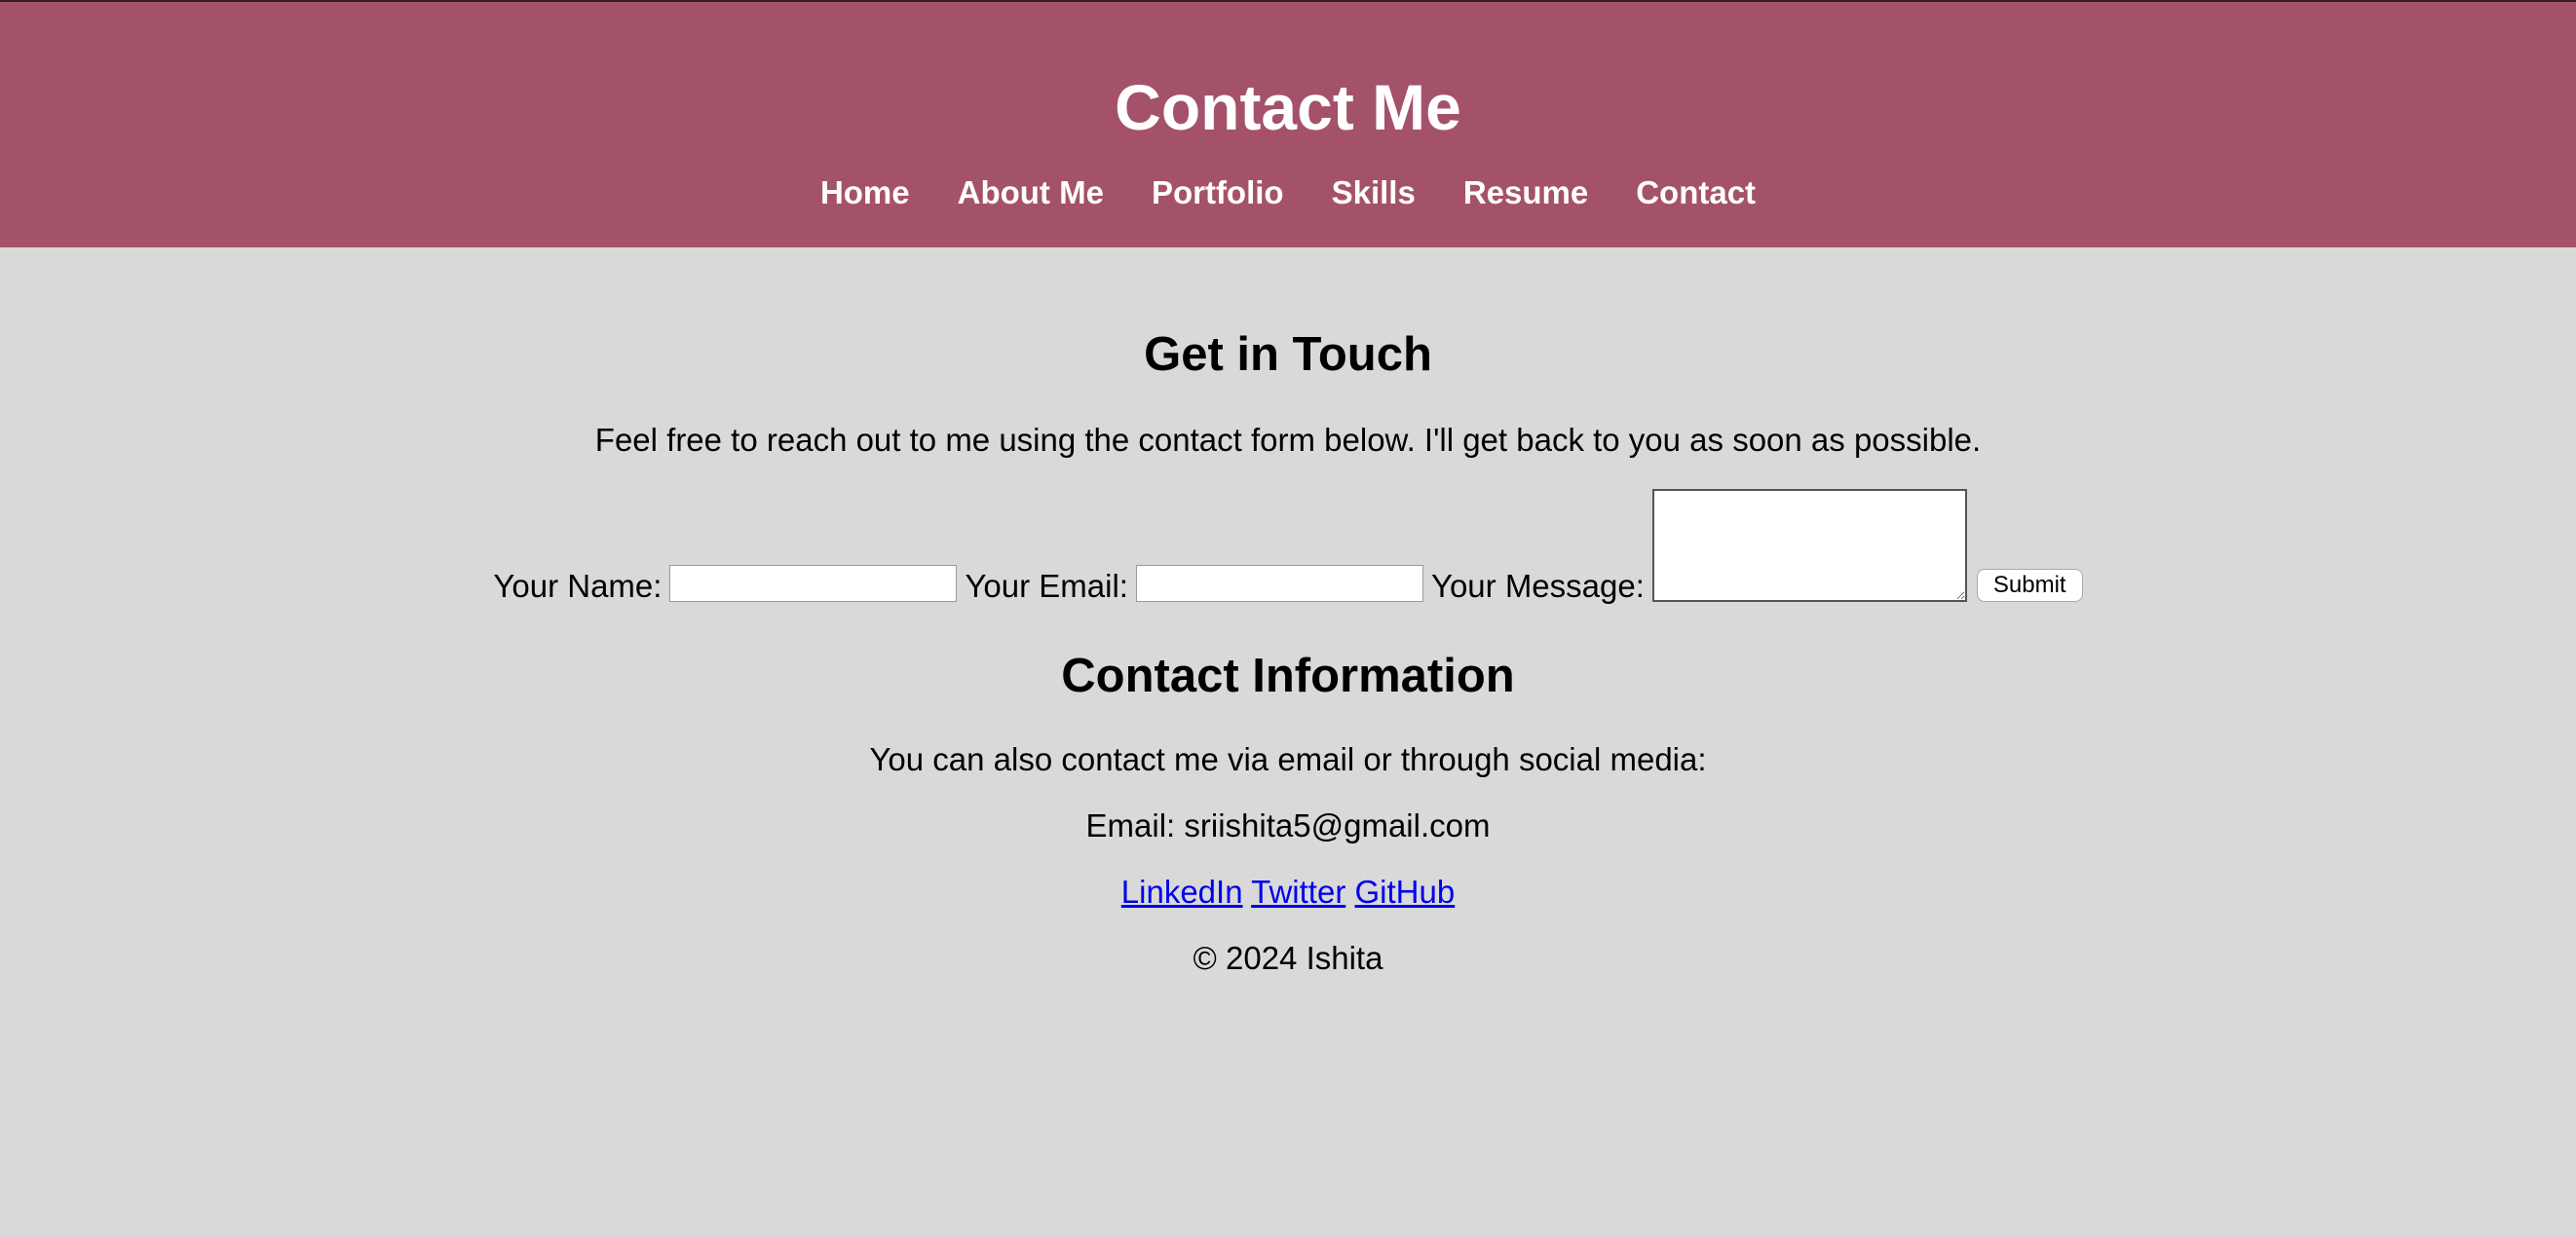 The height and width of the screenshot is (1237, 2576). I want to click on submit-button: Submit, so click(2029, 585).